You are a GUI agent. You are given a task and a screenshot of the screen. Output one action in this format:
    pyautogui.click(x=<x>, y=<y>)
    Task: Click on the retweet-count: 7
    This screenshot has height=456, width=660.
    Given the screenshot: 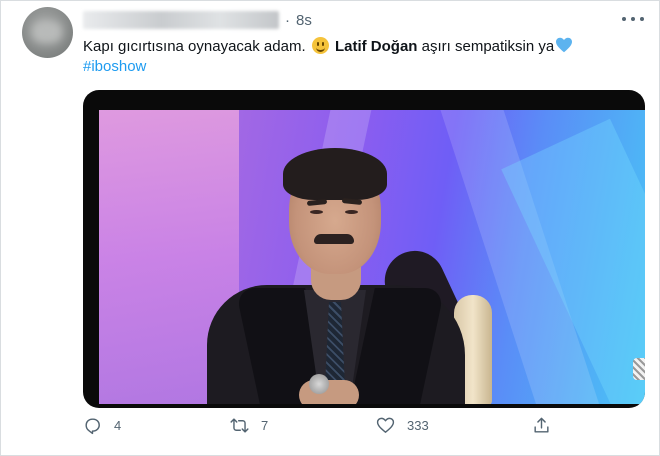 What is the action you would take?
    pyautogui.click(x=265, y=425)
    